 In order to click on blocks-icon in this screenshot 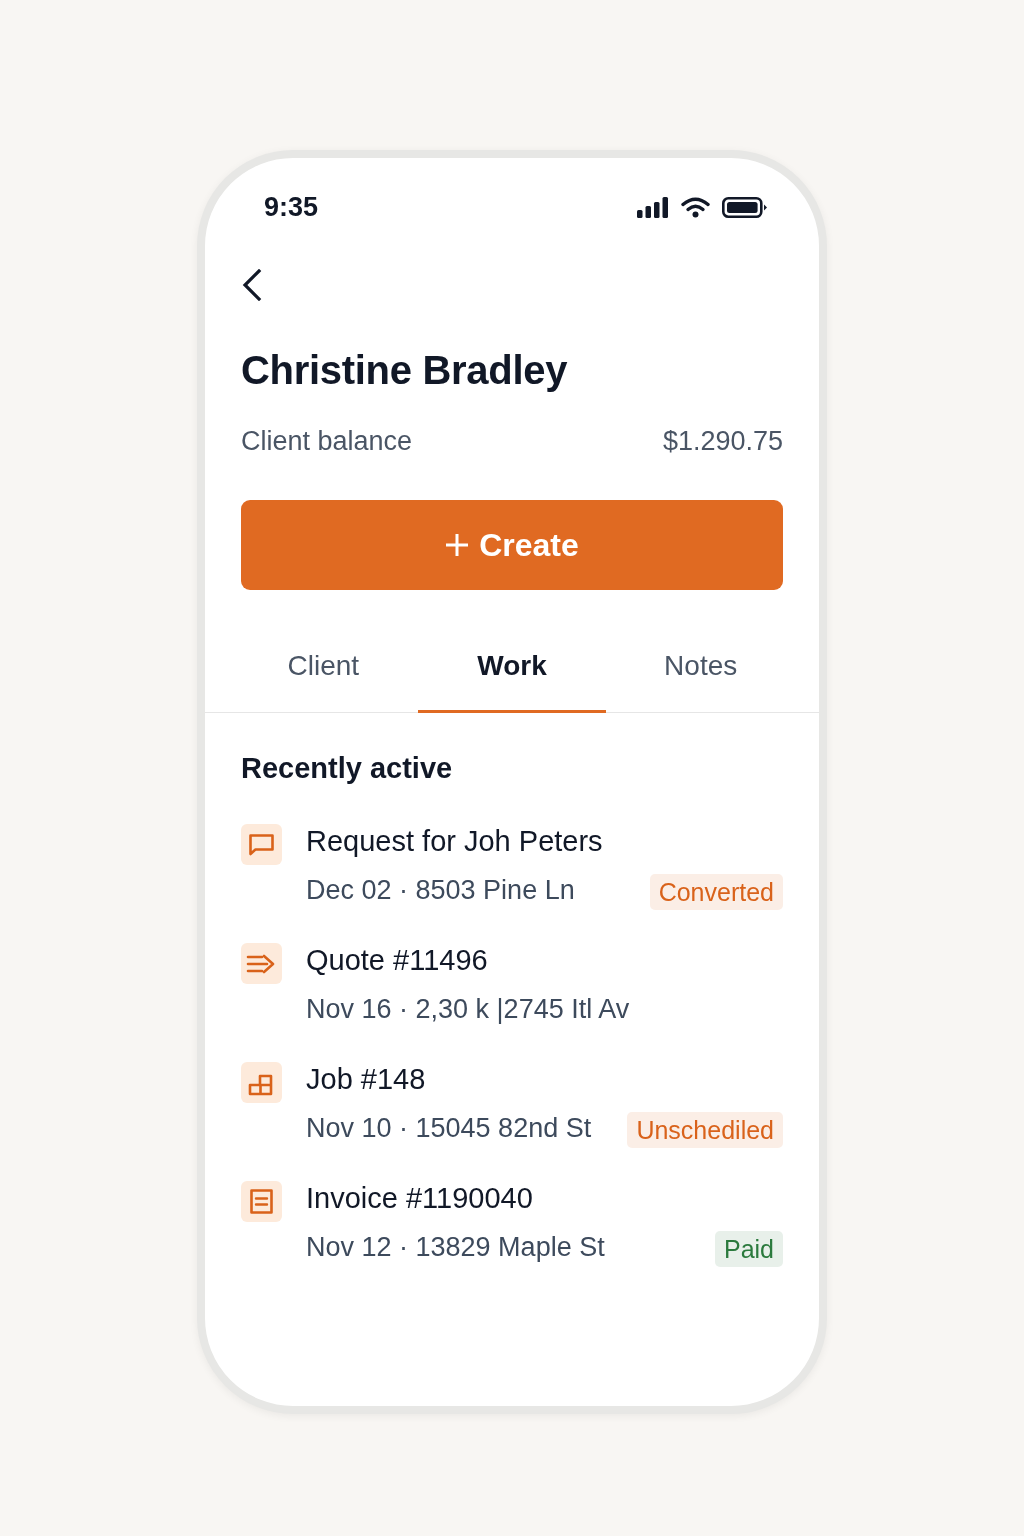, I will do `click(261, 1082)`.